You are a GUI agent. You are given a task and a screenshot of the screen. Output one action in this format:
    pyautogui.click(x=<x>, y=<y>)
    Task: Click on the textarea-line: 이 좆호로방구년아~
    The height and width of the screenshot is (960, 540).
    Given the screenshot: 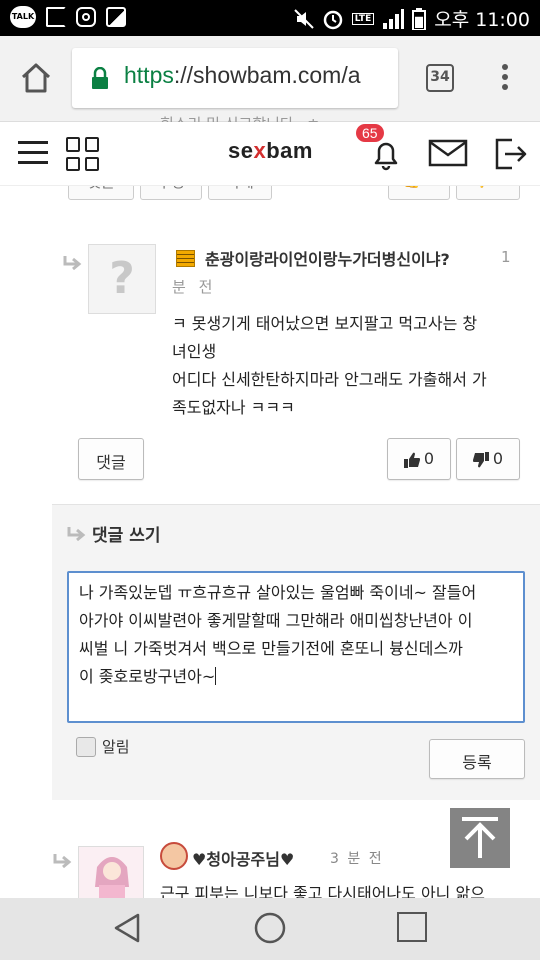 What is the action you would take?
    pyautogui.click(x=296, y=677)
    